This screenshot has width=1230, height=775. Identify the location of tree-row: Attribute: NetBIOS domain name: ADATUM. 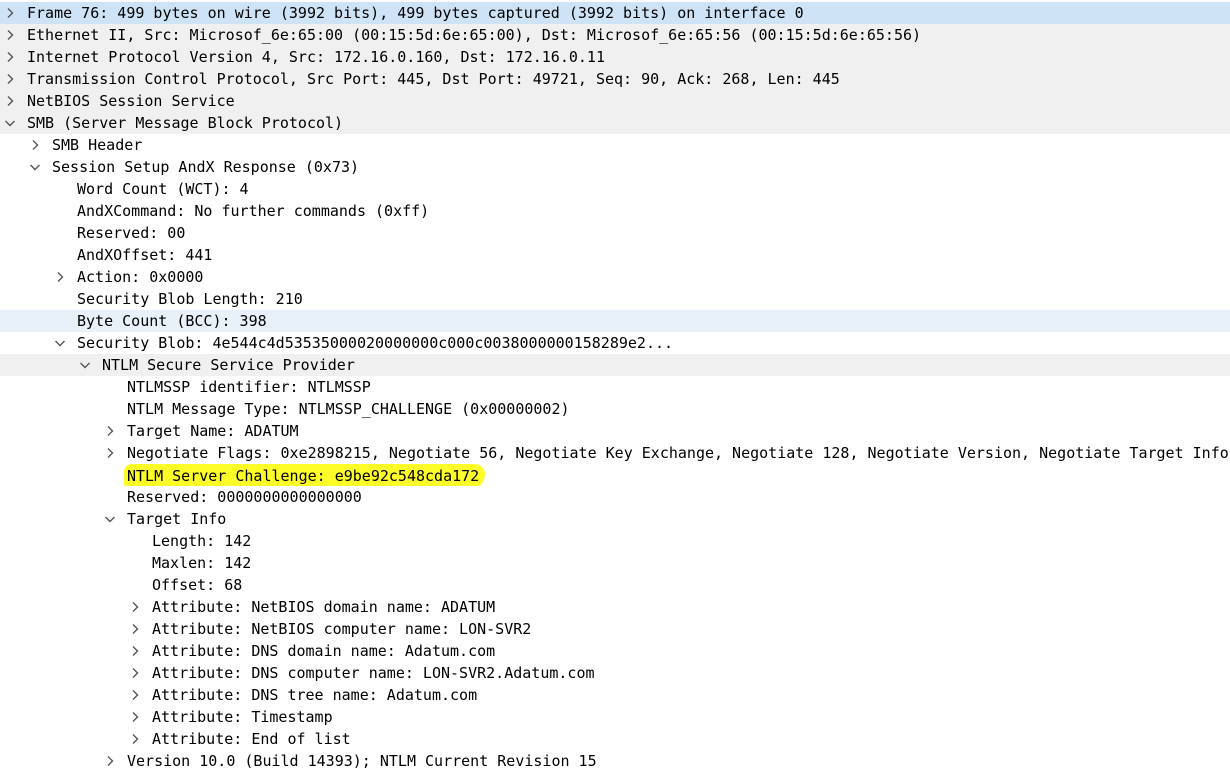
(615, 607).